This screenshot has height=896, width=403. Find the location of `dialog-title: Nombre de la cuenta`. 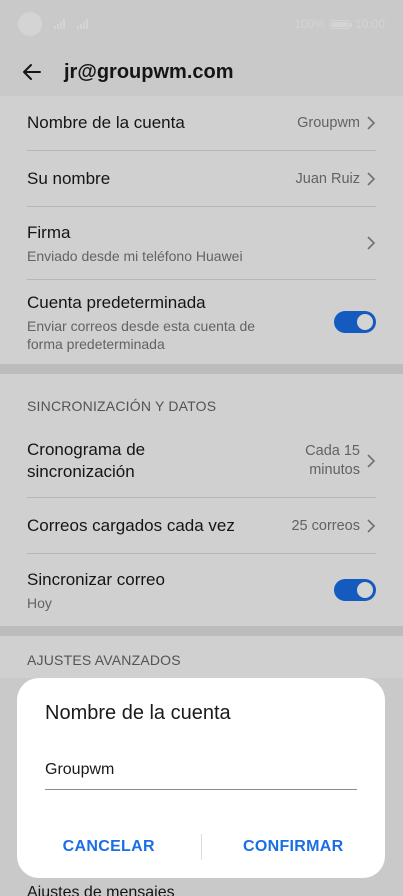

dialog-title: Nombre de la cuenta is located at coordinates (138, 713).